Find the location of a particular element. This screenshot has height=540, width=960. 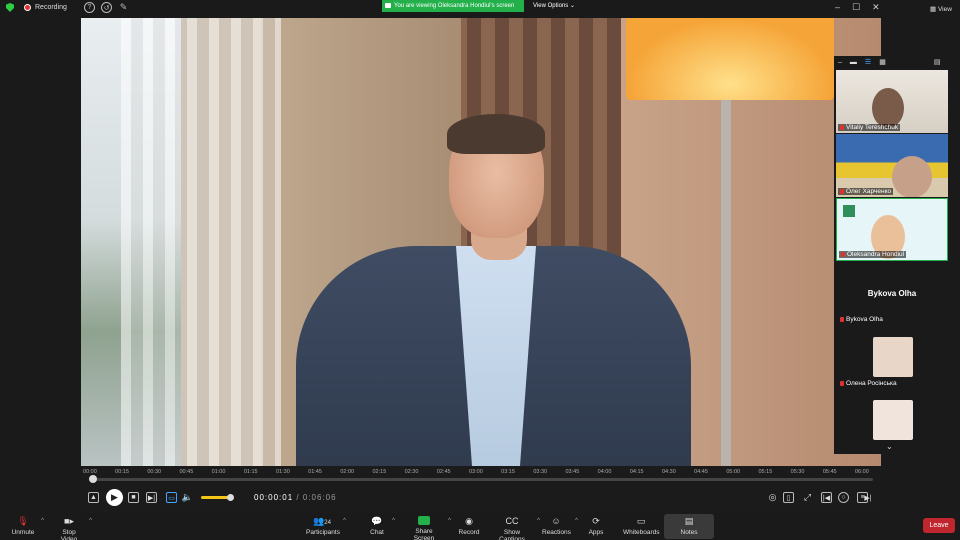

play-button: ▶ is located at coordinates (114, 497).